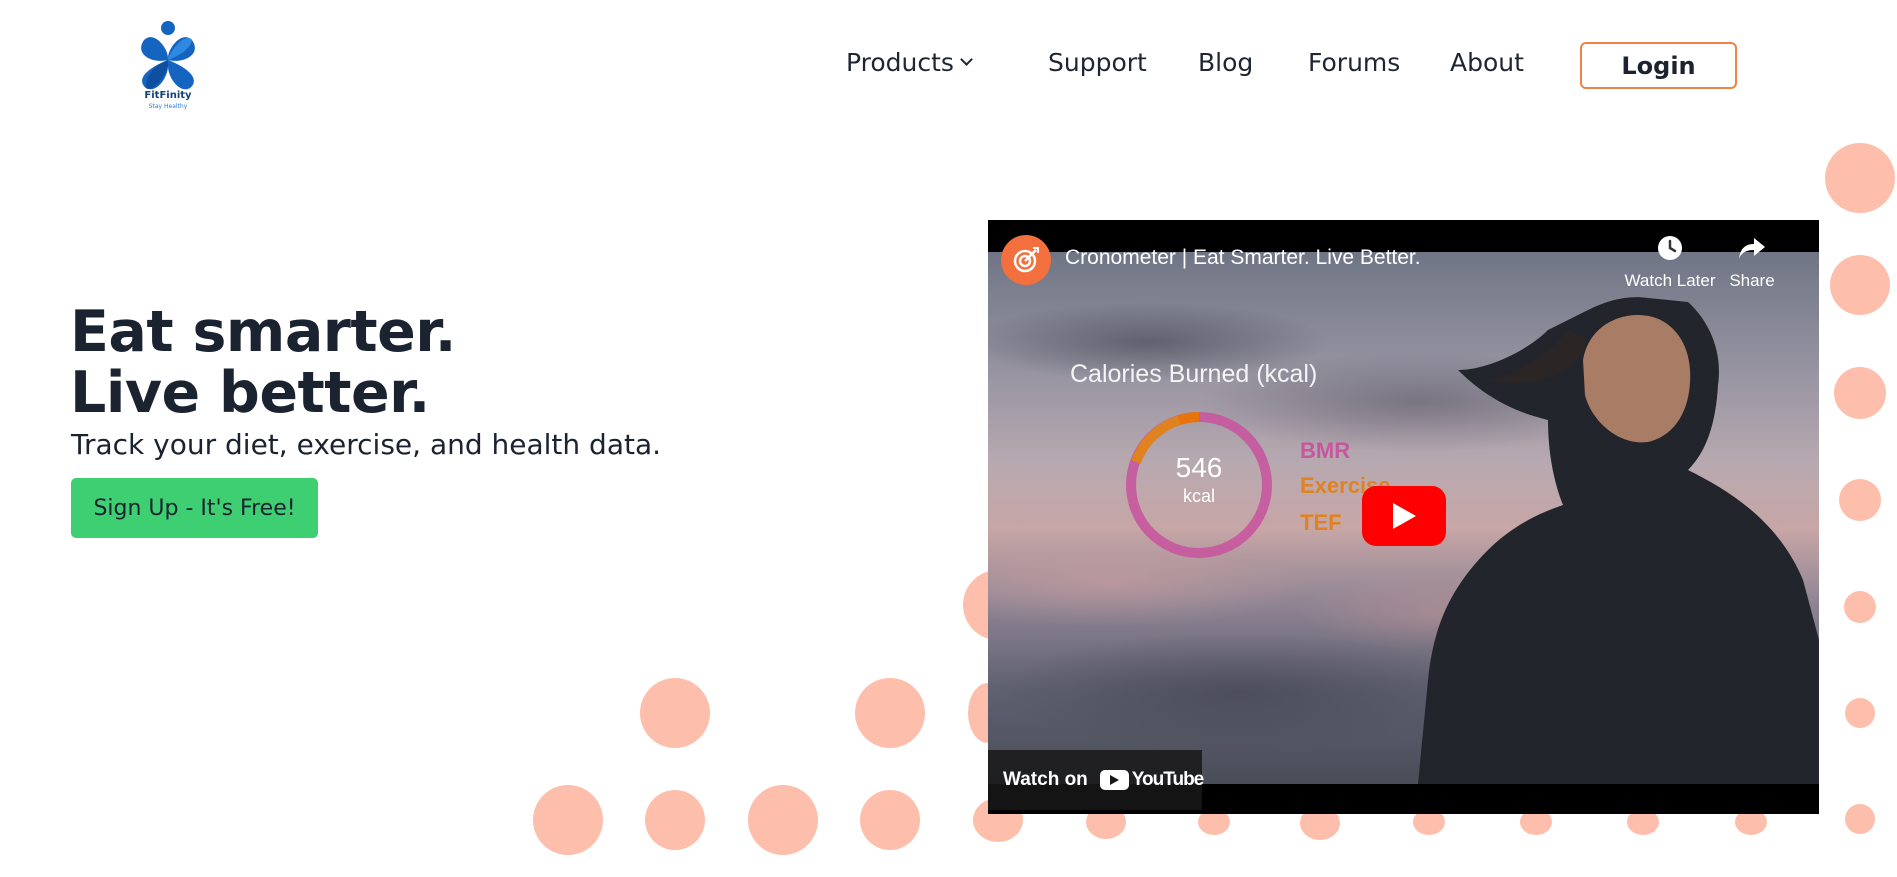  Describe the element at coordinates (1670, 262) in the screenshot. I see `watch-later-button: Watch Later` at that location.